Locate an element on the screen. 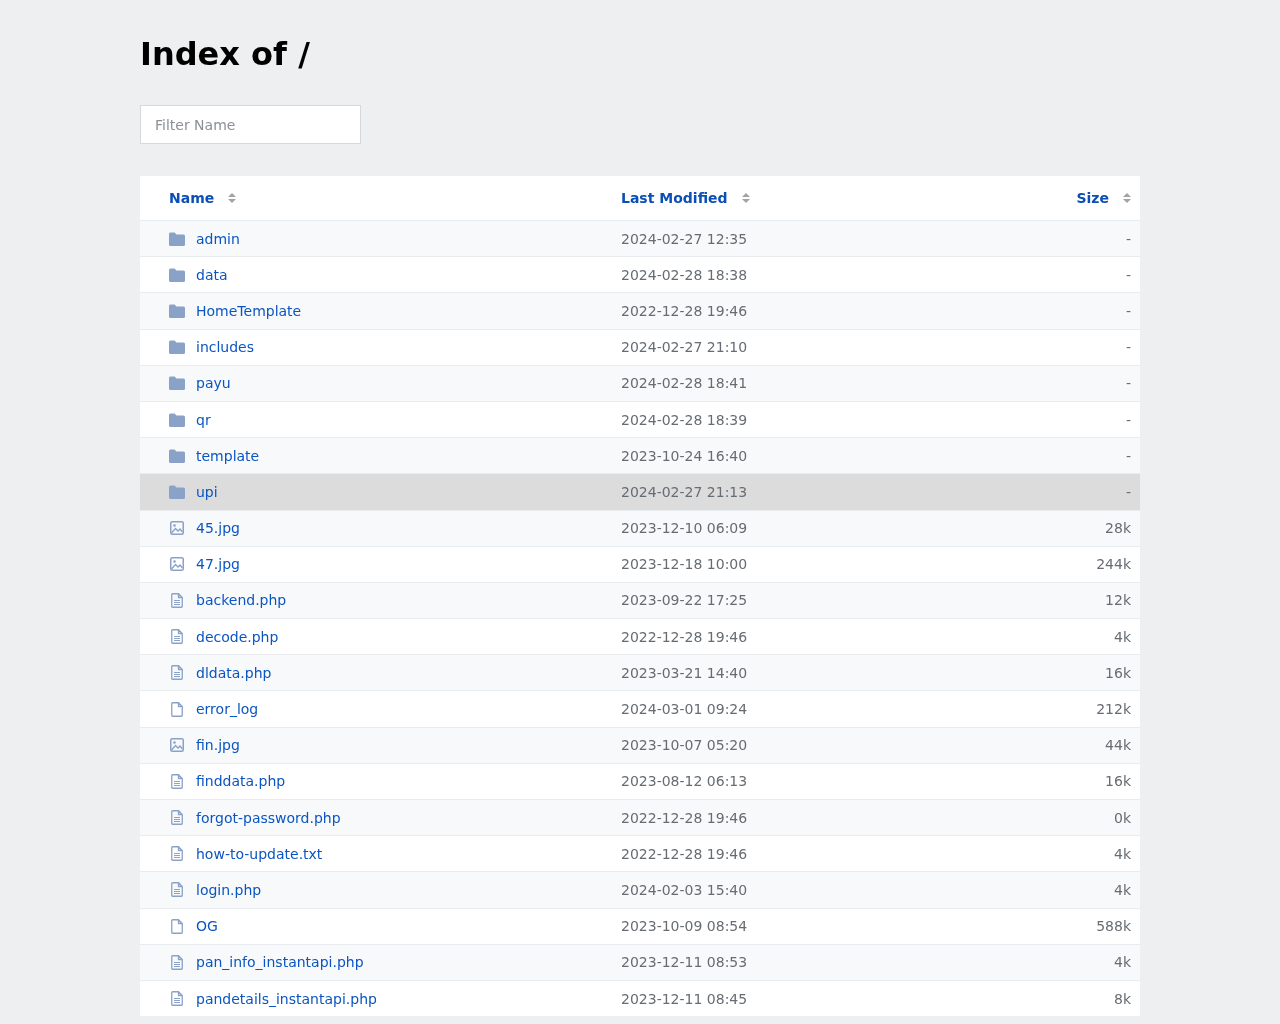 The width and height of the screenshot is (1280, 1024). modified-date: 2023-12-11 08:45 is located at coordinates (684, 998).